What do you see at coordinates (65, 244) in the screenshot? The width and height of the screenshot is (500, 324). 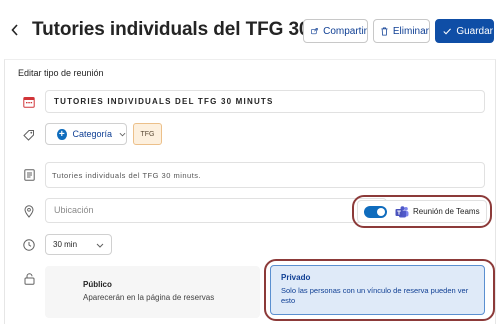 I see `duration-value: 30 min` at bounding box center [65, 244].